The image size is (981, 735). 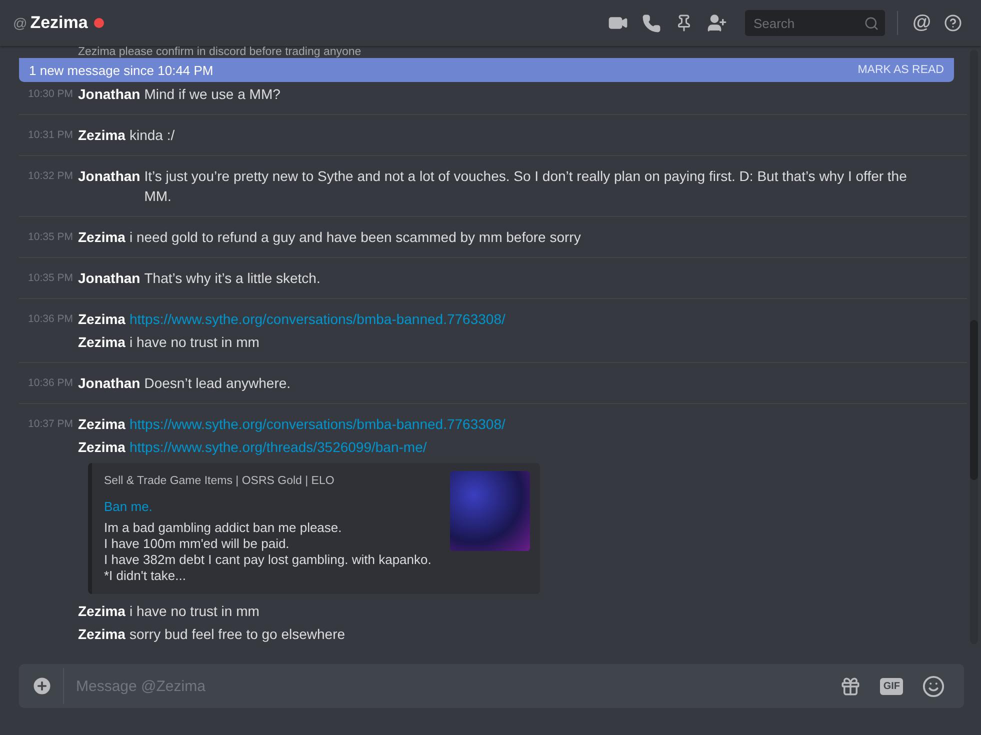 What do you see at coordinates (59, 23) in the screenshot?
I see `channel-name: Zezima` at bounding box center [59, 23].